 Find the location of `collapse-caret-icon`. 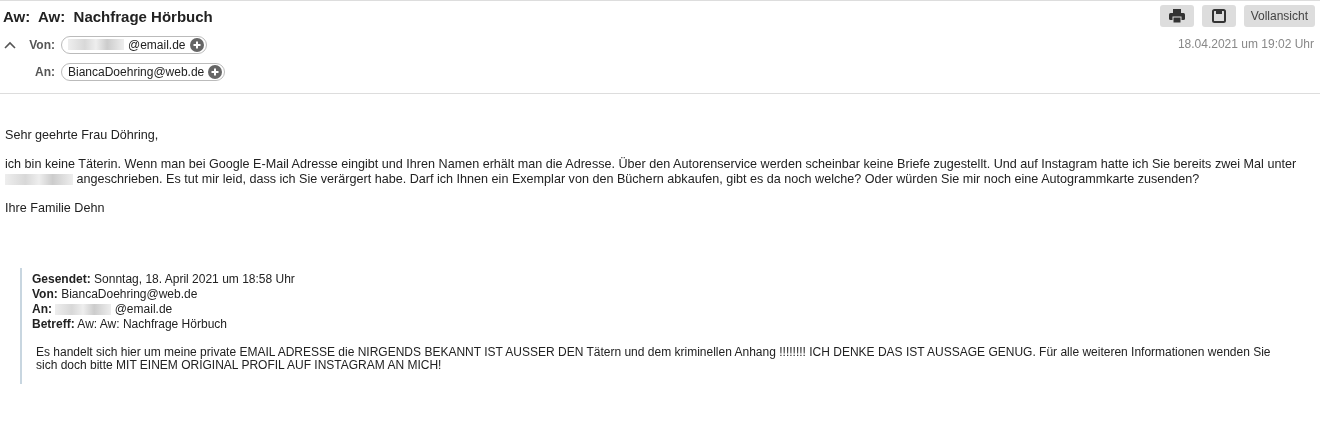

collapse-caret-icon is located at coordinates (10, 44).